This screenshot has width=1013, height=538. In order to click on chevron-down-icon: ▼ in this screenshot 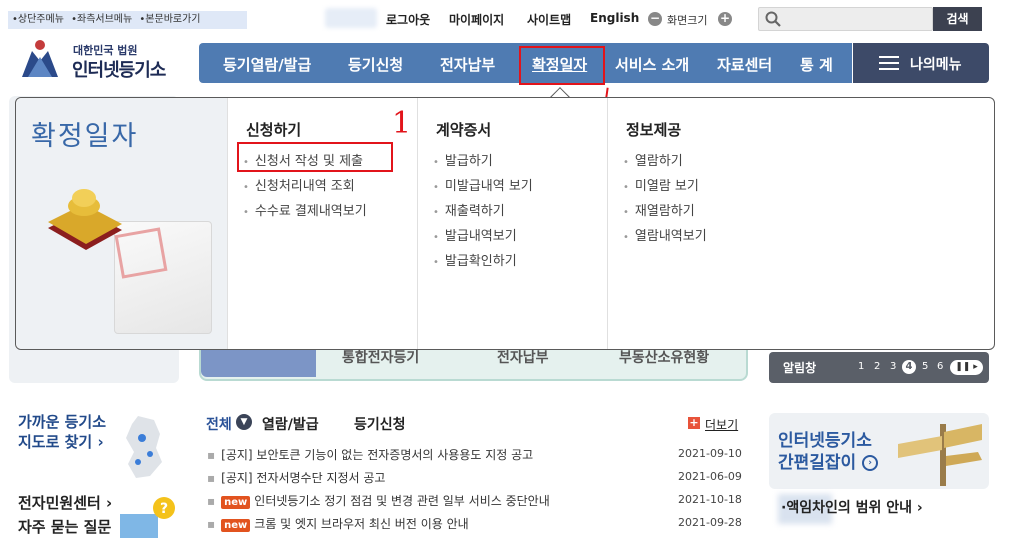, I will do `click(244, 422)`.